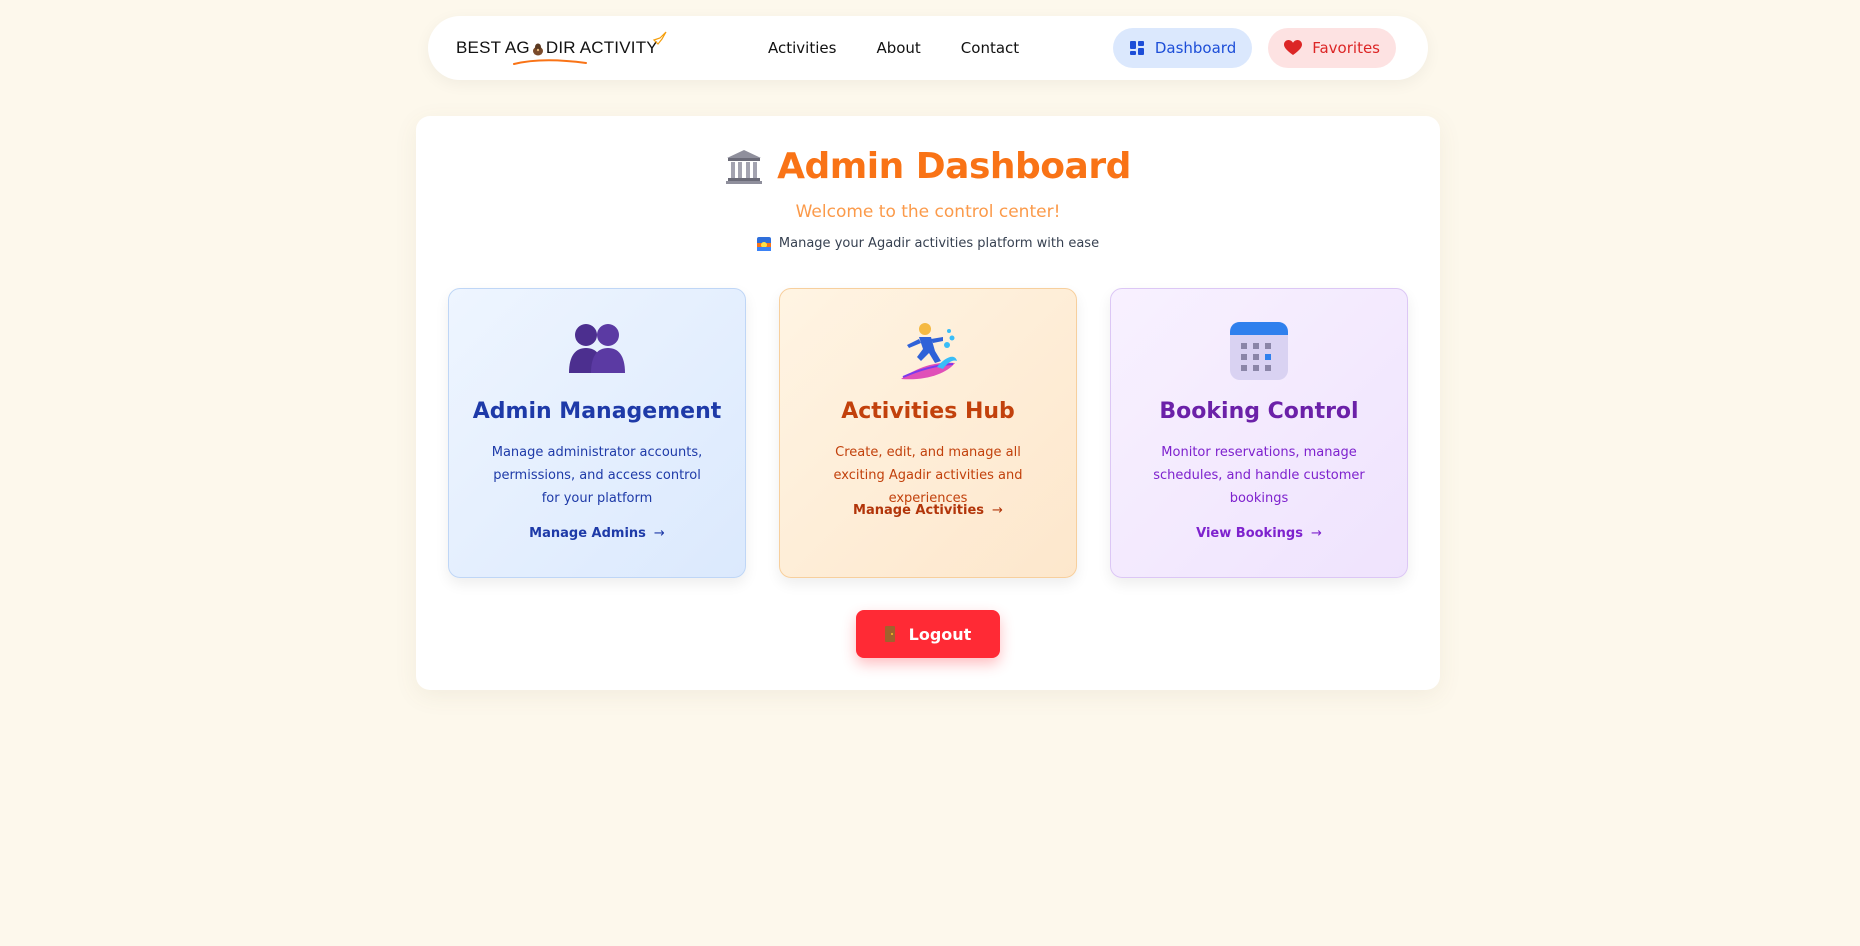 This screenshot has width=1860, height=946. I want to click on door-icon, so click(889, 634).